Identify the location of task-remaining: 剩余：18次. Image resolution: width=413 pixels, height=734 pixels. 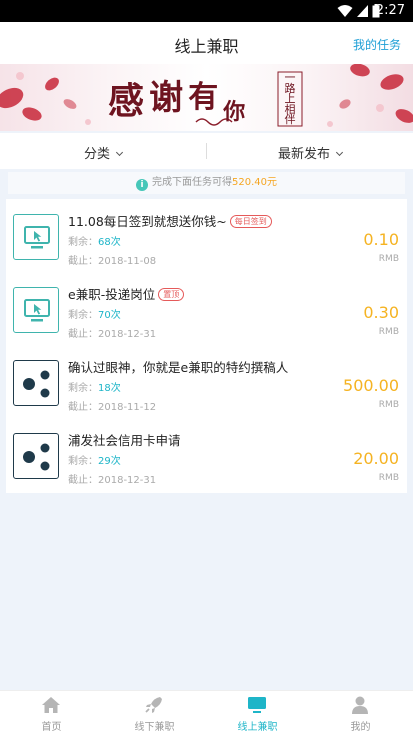
(94, 386).